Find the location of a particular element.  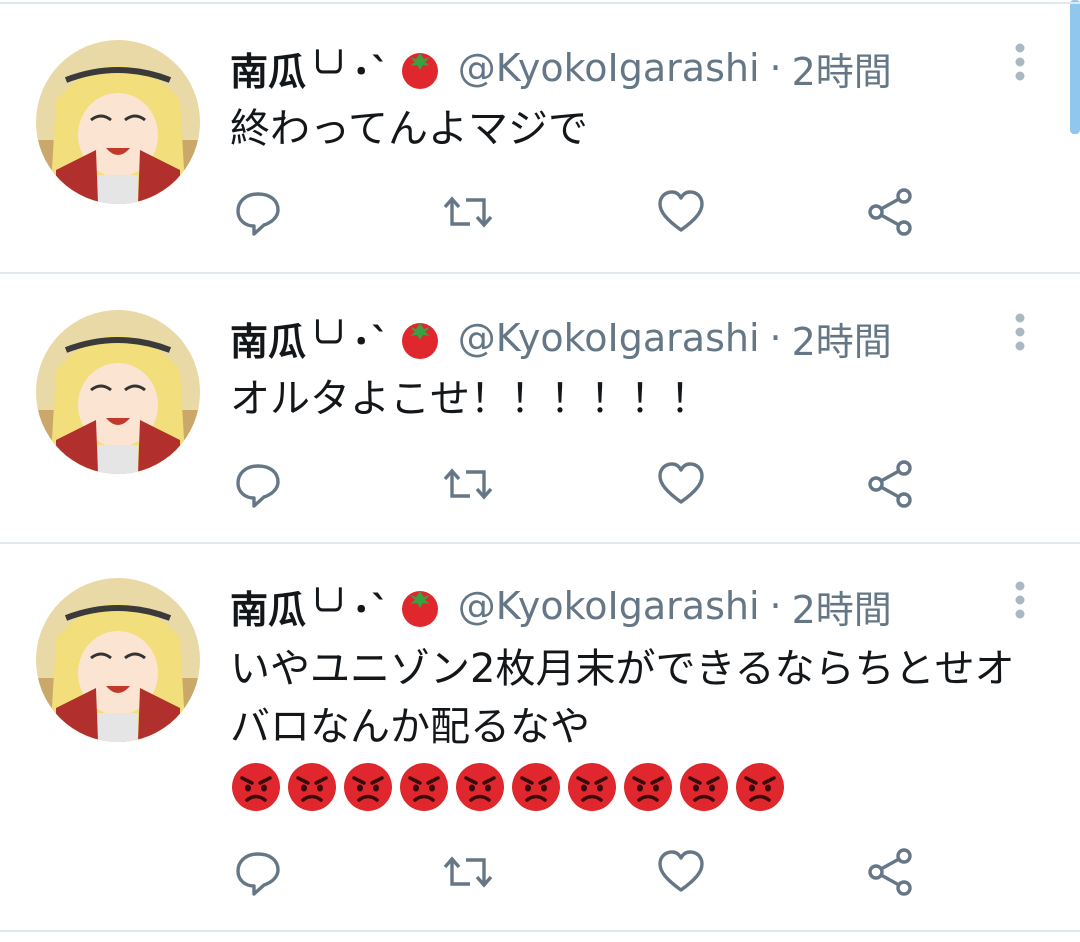

tweet-text: いやユニゾン2枚月末ができるならちとせオバロなんか配るなや is located at coordinates (635, 727).